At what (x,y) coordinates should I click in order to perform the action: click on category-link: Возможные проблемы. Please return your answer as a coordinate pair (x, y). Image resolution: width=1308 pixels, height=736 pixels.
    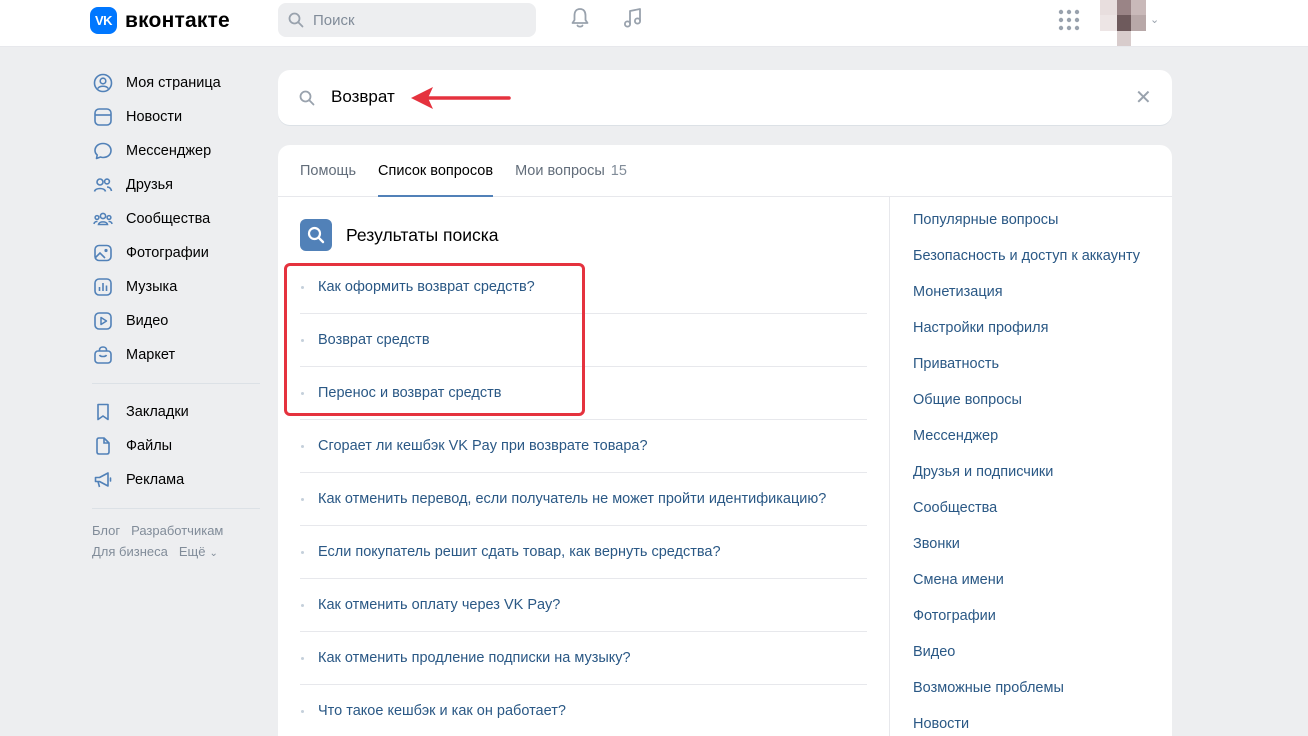
    Looking at the image, I should click on (1026, 683).